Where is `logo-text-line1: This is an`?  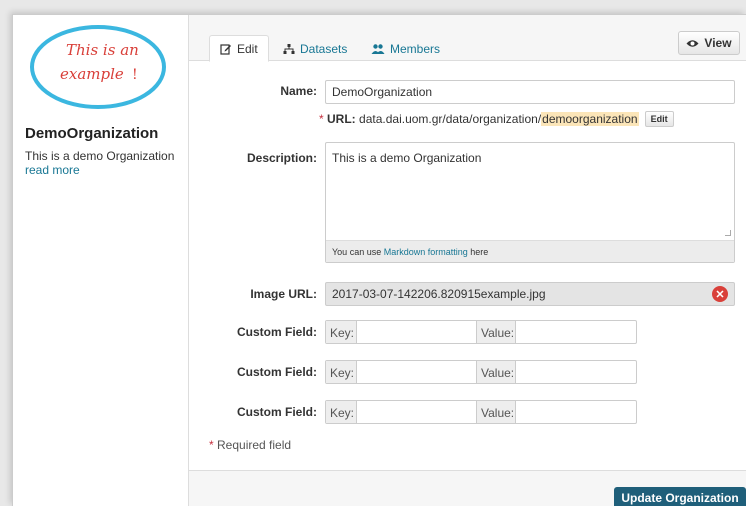 logo-text-line1: This is an is located at coordinates (102, 50).